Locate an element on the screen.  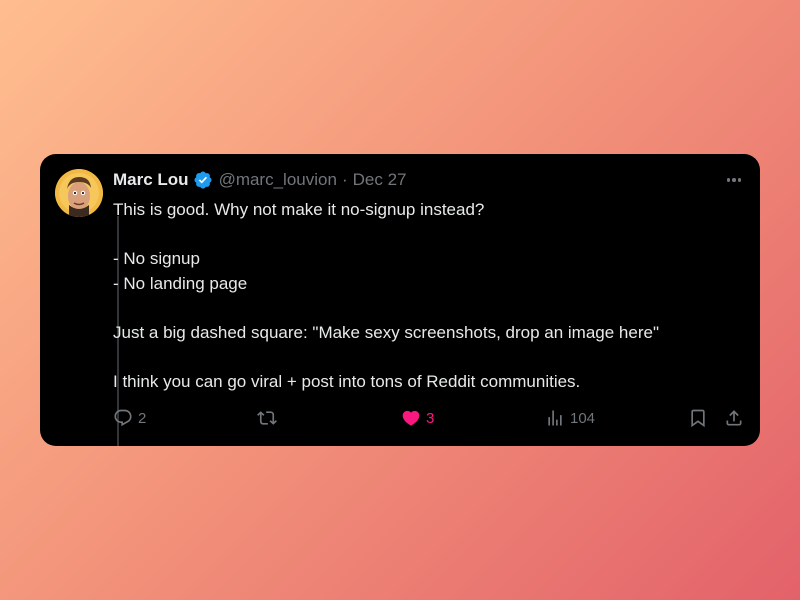
bookmark-button is located at coordinates (698, 418).